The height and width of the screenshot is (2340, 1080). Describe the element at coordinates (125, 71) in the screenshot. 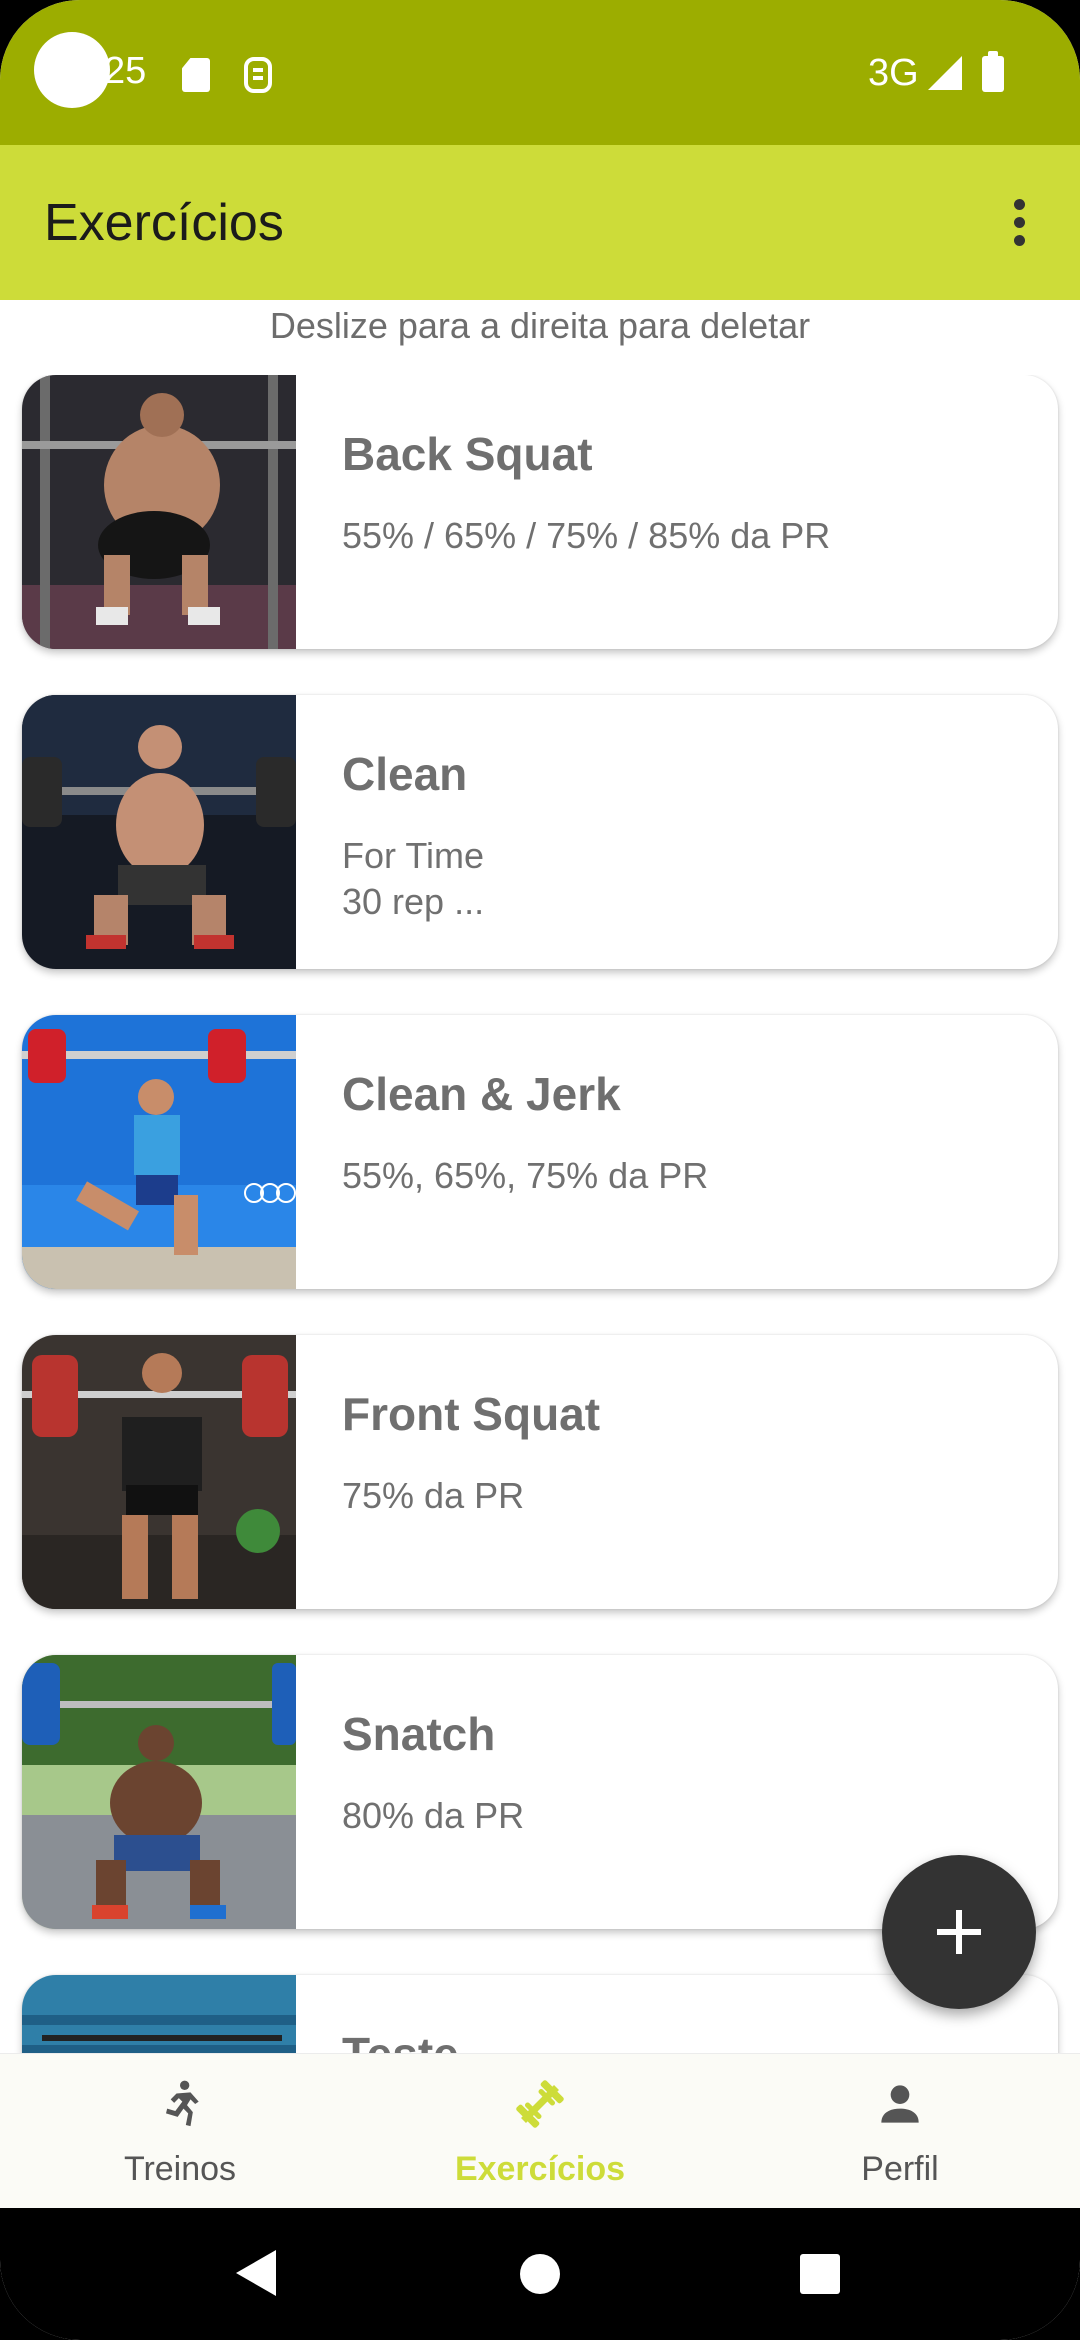

I see `status-time: 25` at that location.